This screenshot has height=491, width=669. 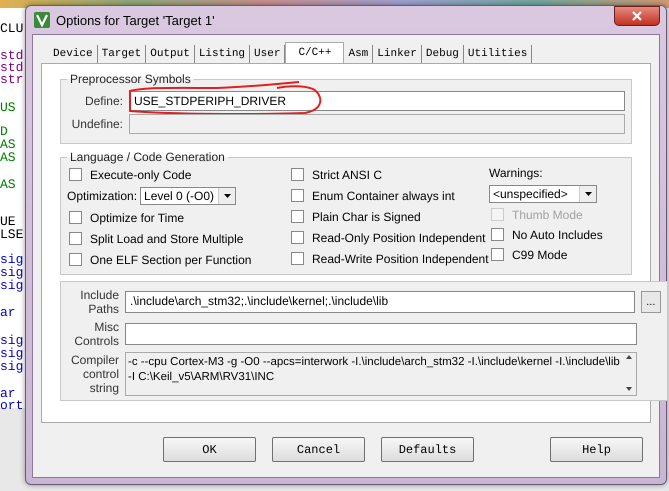 What do you see at coordinates (12, 234) in the screenshot?
I see `code-line: LSE` at bounding box center [12, 234].